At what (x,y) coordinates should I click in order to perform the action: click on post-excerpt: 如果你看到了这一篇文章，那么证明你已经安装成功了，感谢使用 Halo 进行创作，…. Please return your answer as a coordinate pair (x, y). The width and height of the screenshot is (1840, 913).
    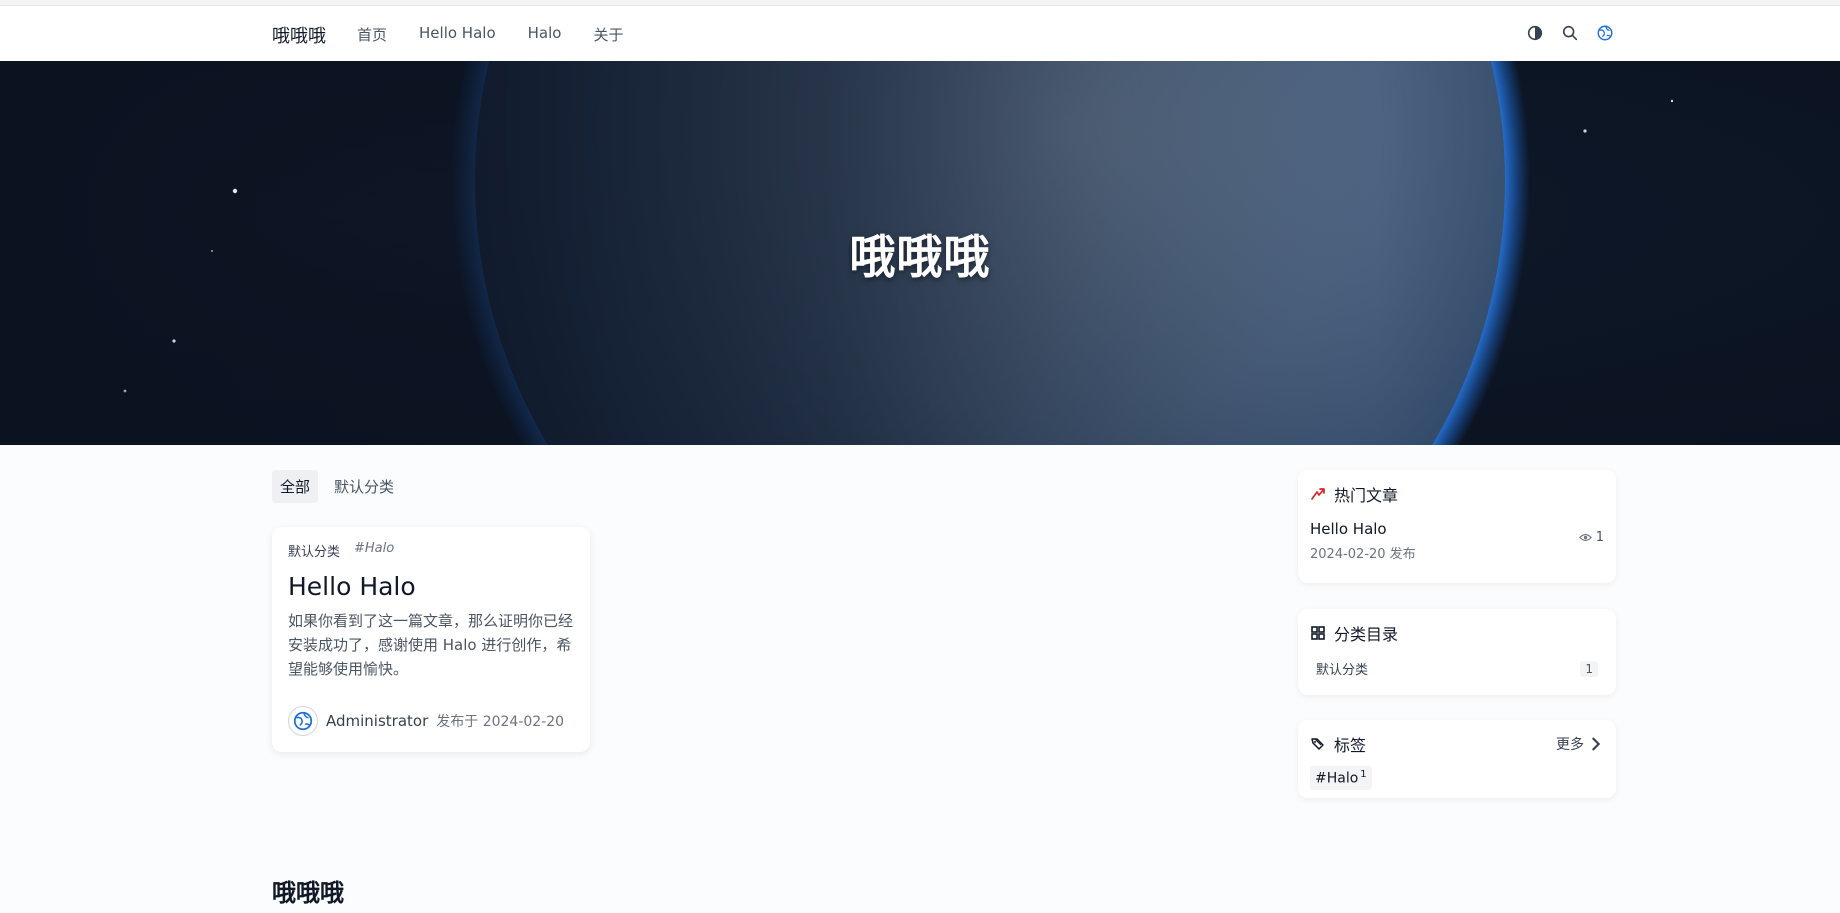
    Looking at the image, I should click on (431, 645).